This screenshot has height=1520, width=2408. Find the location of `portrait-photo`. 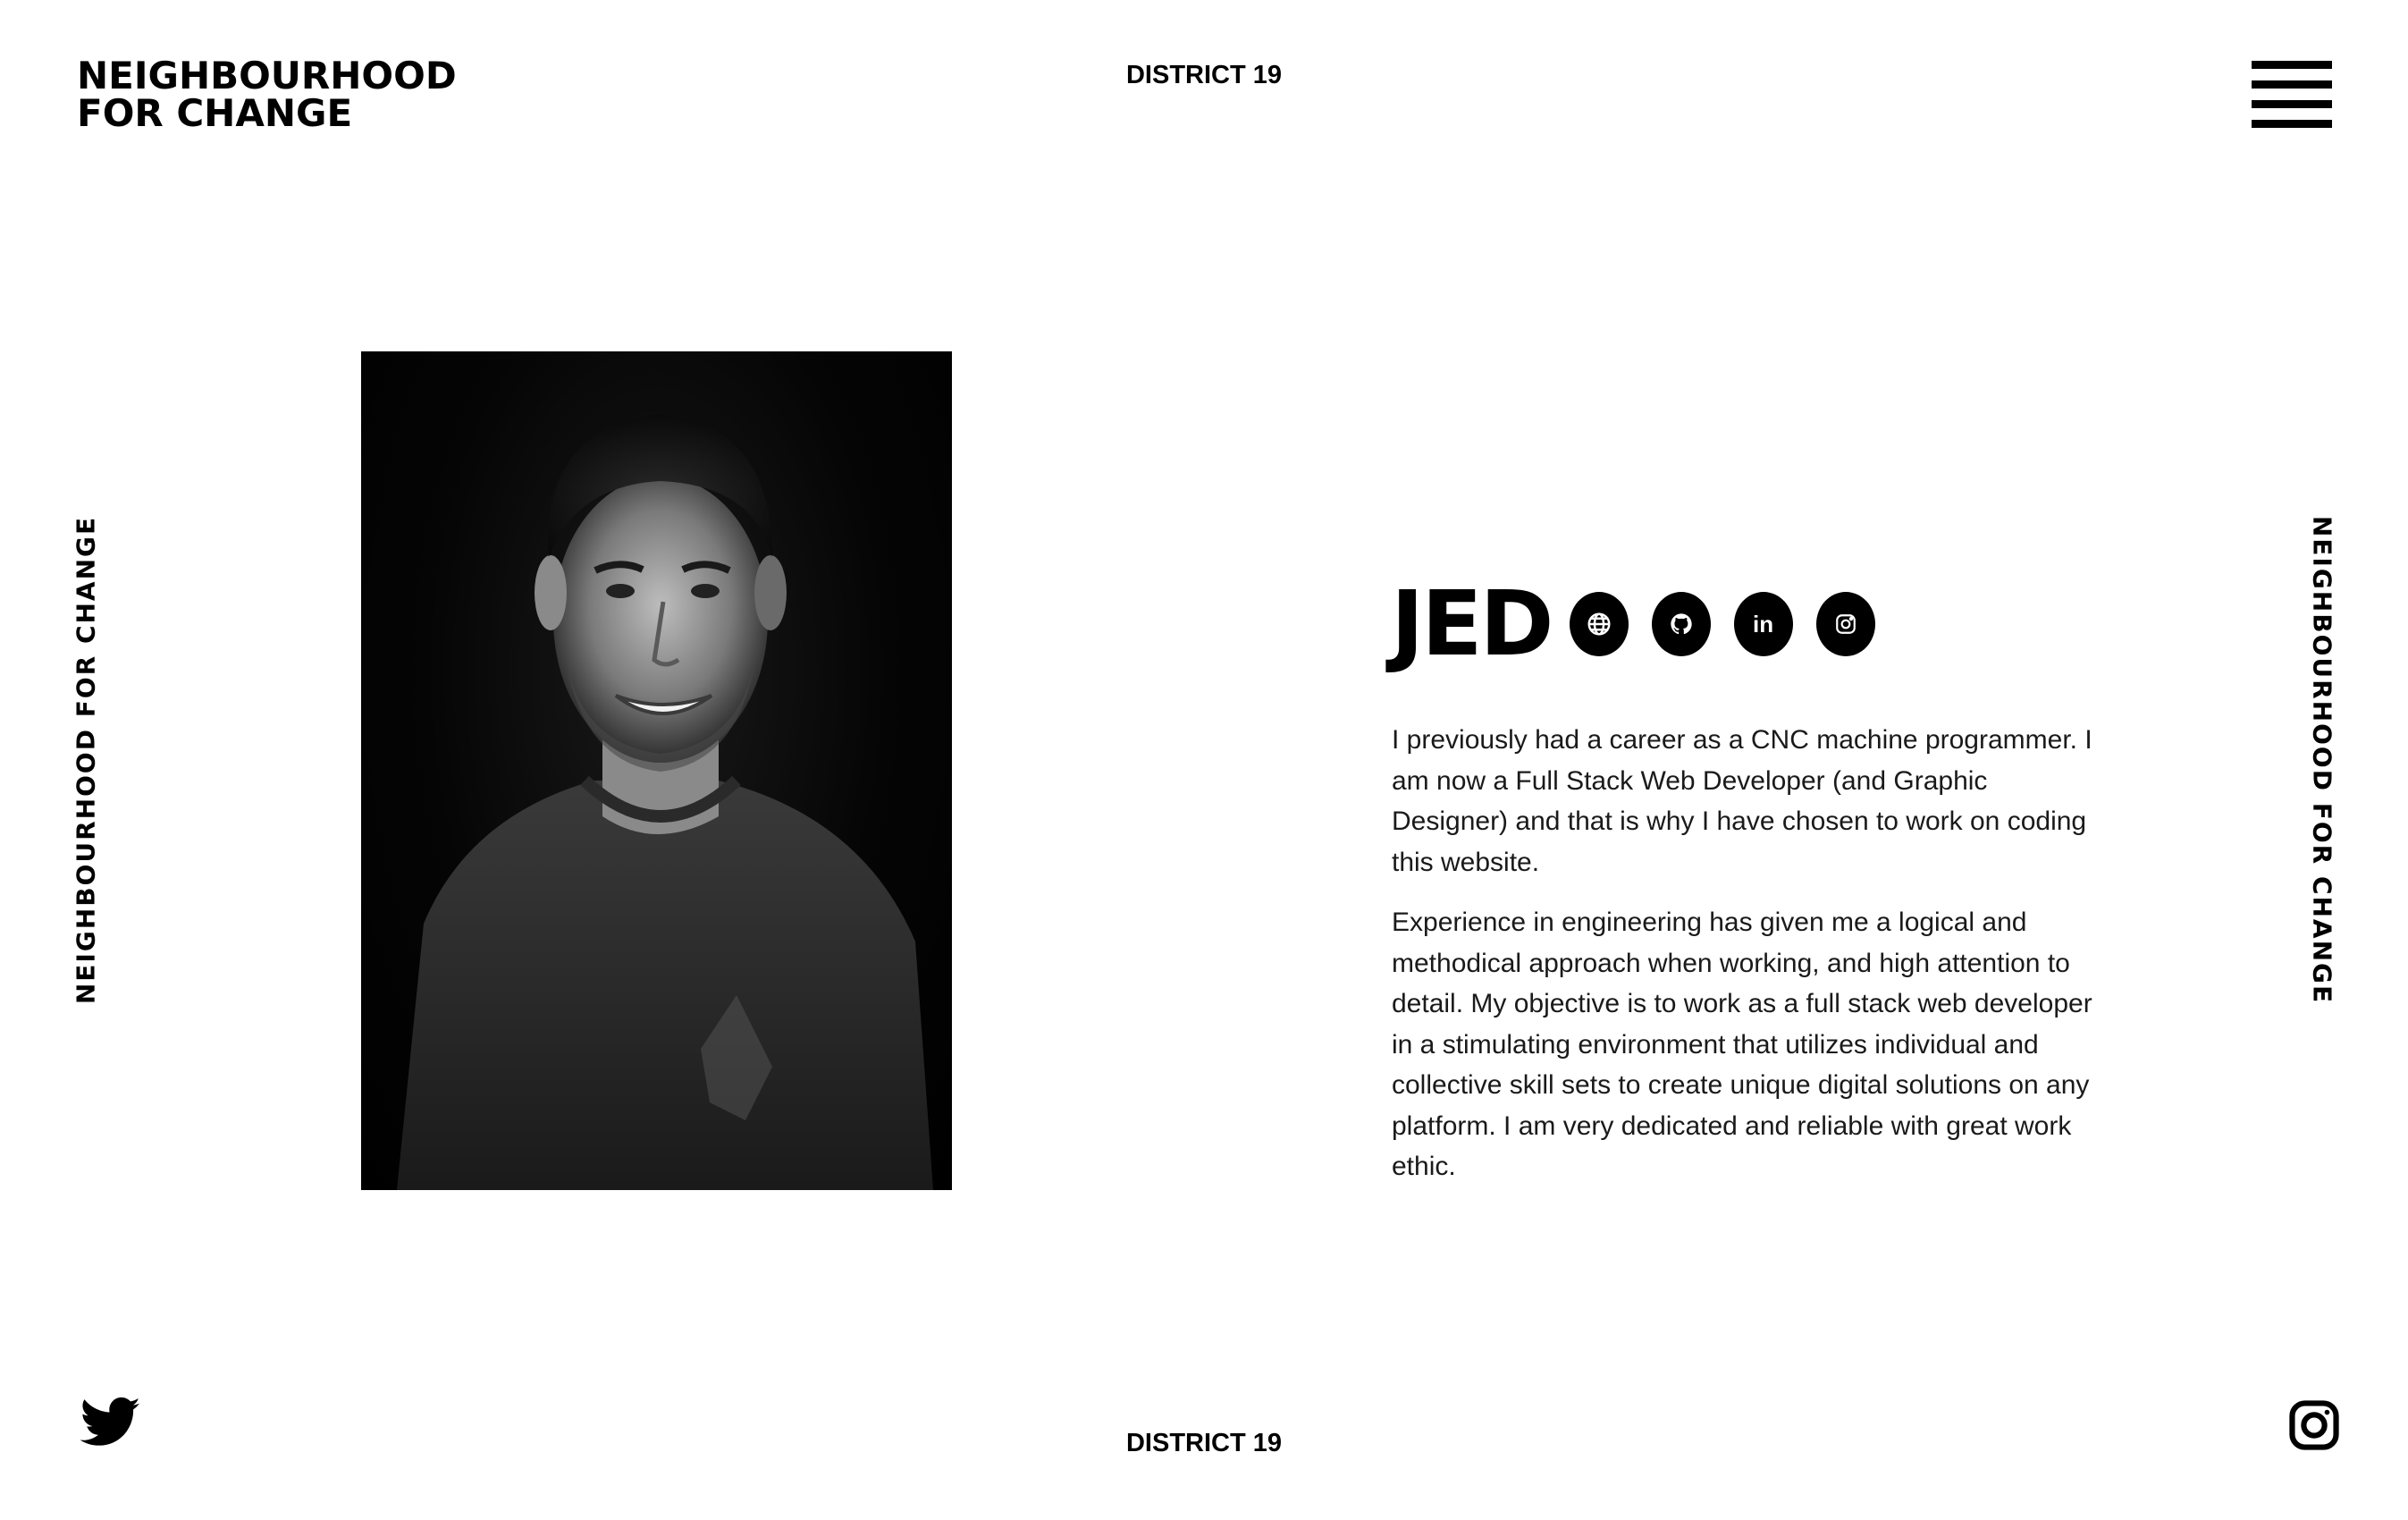

portrait-photo is located at coordinates (657, 770).